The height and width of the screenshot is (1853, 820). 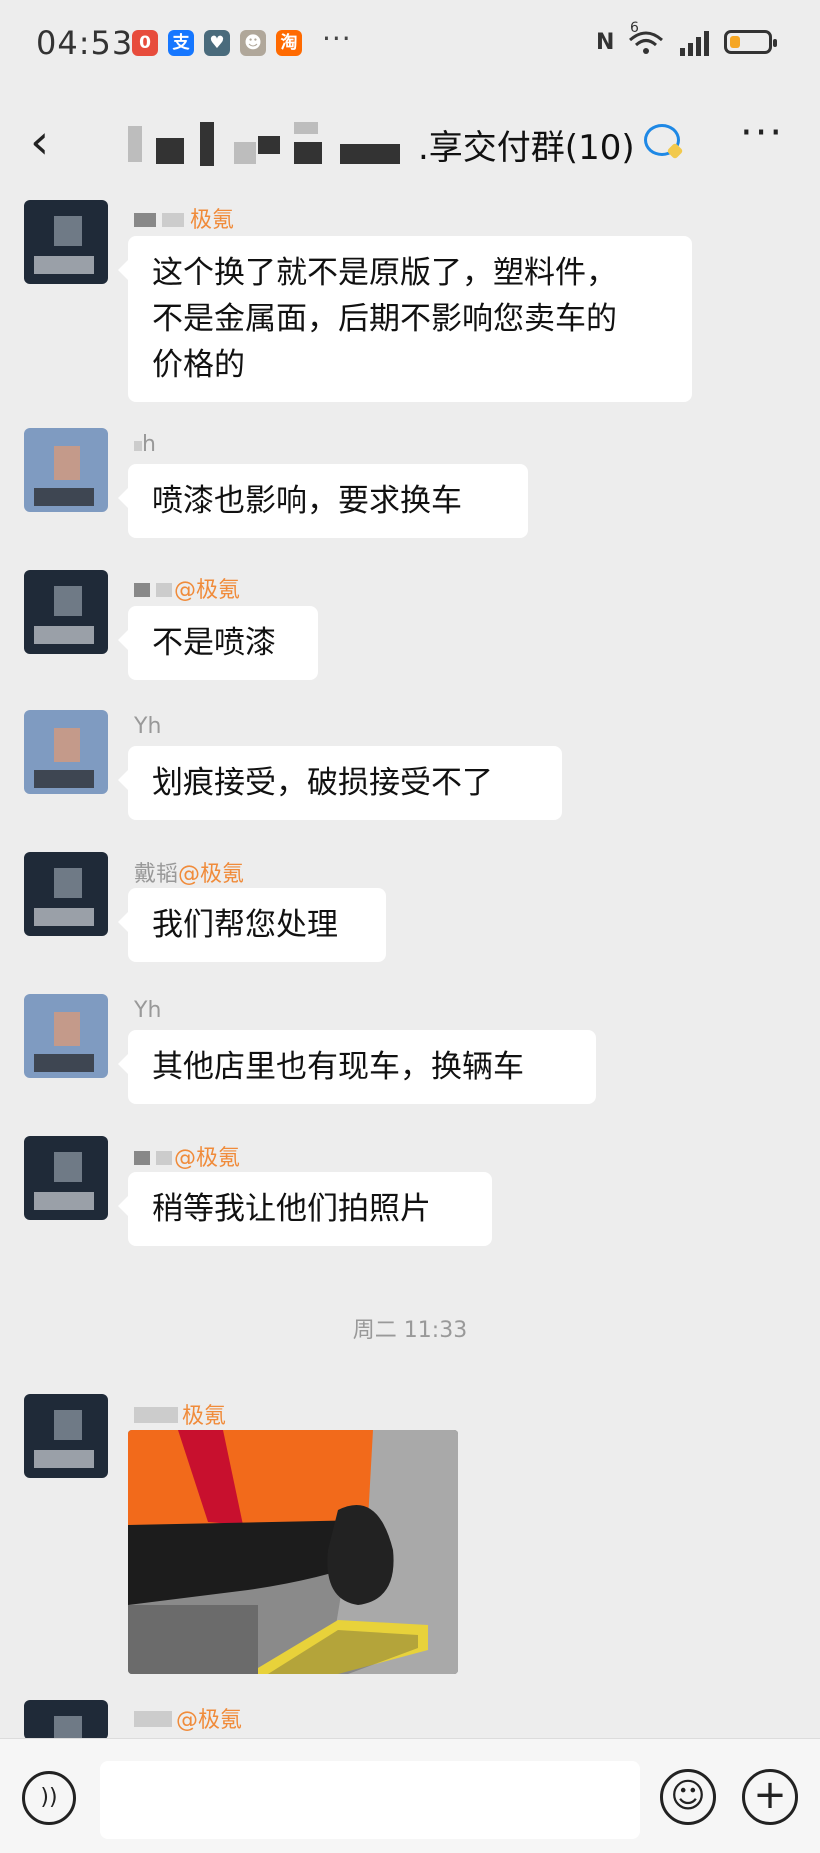 What do you see at coordinates (218, 643) in the screenshot?
I see `message-bubble: 不是喷漆` at bounding box center [218, 643].